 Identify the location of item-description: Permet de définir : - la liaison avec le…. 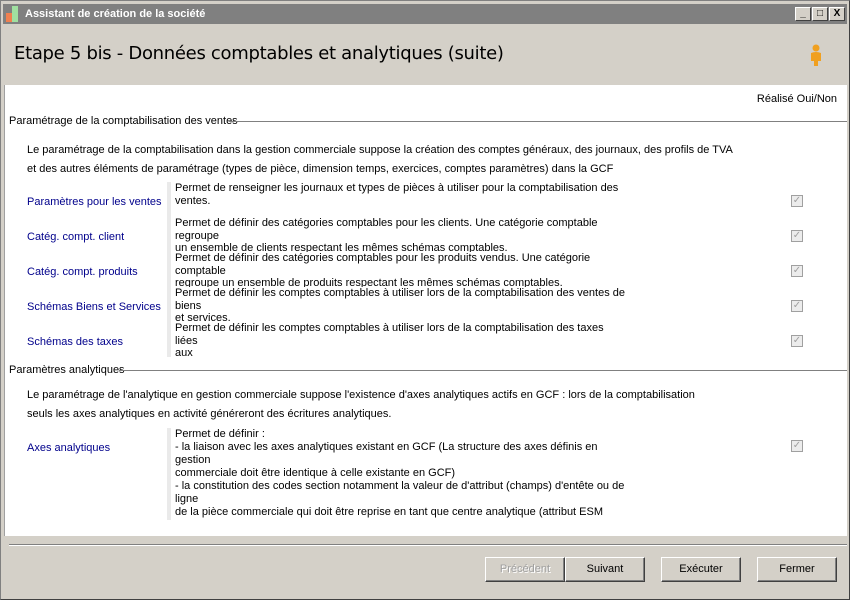
(396, 474).